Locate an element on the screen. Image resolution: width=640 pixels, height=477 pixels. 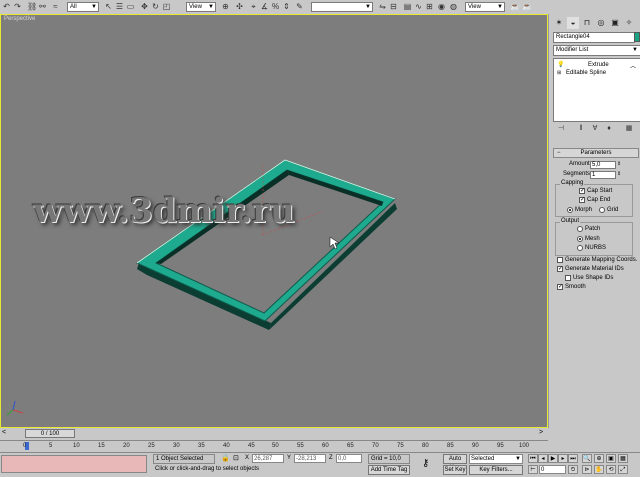
object-color-swatch is located at coordinates (637, 37).